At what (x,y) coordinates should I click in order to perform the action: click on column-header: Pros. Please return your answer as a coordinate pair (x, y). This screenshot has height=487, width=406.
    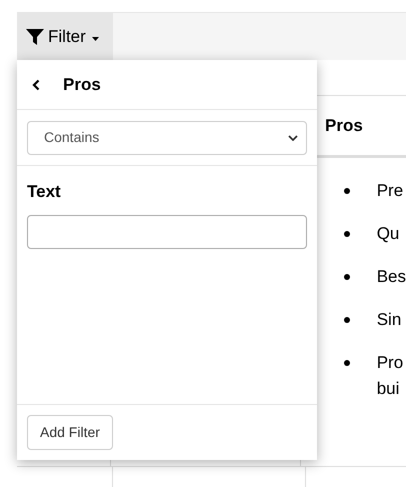
    Looking at the image, I should click on (344, 125).